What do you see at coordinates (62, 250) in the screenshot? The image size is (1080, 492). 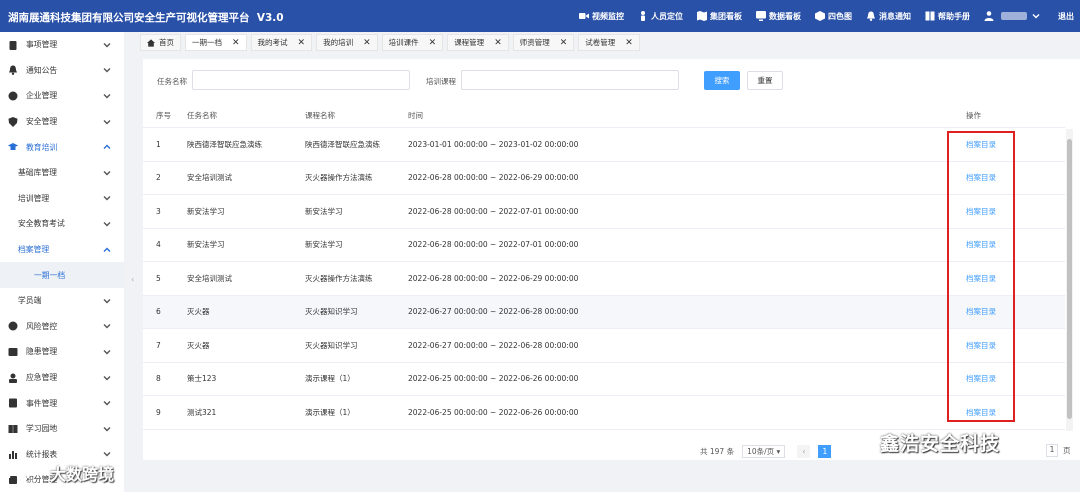 I see `sidebar-item-archives: 档案管理` at bounding box center [62, 250].